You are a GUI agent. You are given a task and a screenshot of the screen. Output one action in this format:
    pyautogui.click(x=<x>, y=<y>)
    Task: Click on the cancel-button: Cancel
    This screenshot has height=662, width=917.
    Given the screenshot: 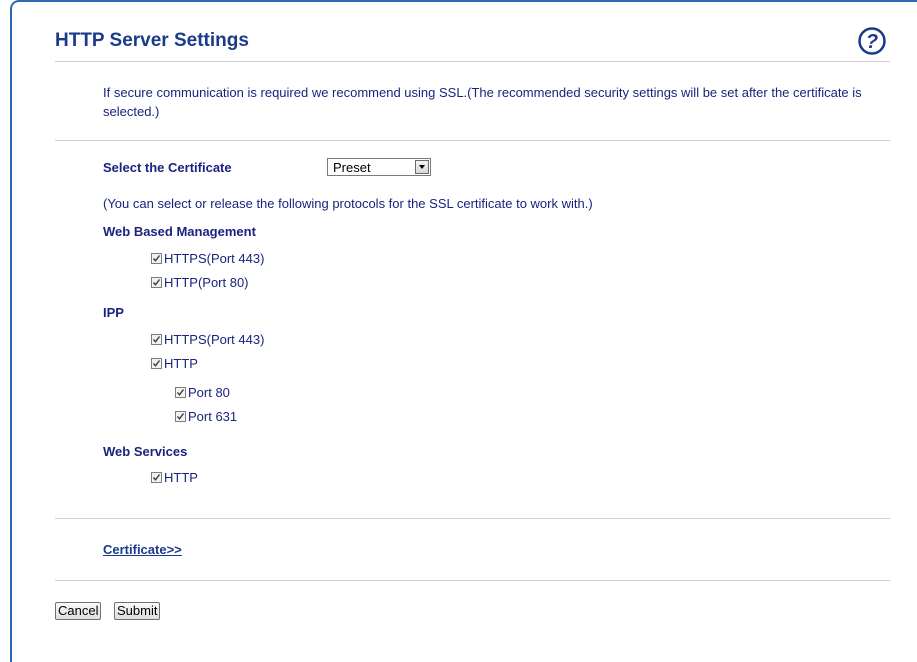 What is the action you would take?
    pyautogui.click(x=78, y=611)
    